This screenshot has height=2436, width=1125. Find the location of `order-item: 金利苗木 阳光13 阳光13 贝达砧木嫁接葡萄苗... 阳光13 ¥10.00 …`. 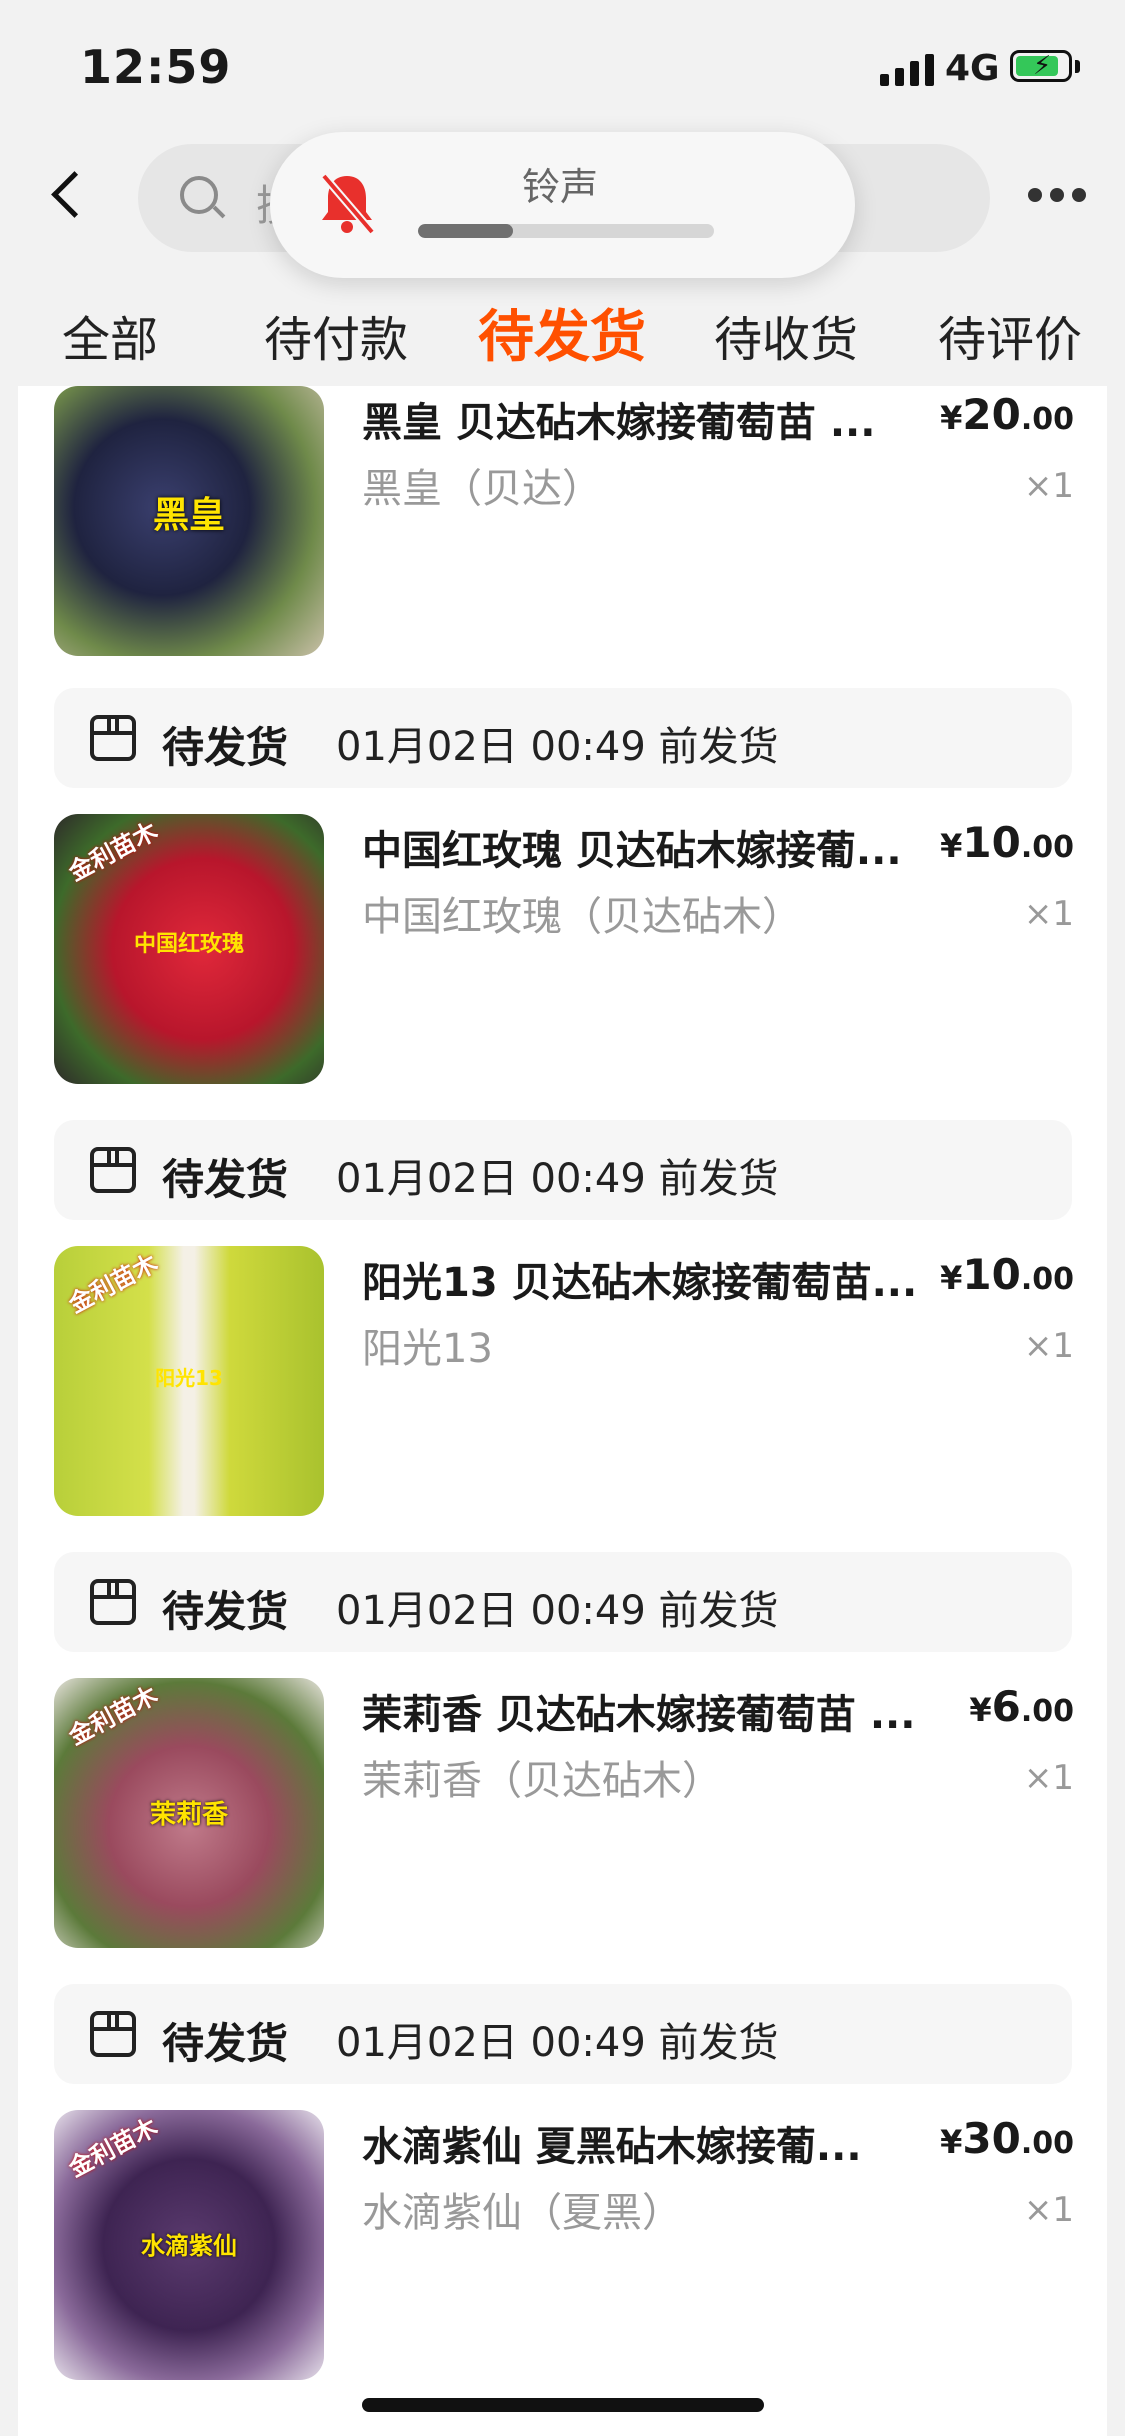

order-item: 金利苗木 阳光13 阳光13 贝达砧木嫁接葡萄苗... 阳光13 ¥10.00 … is located at coordinates (564, 1381).